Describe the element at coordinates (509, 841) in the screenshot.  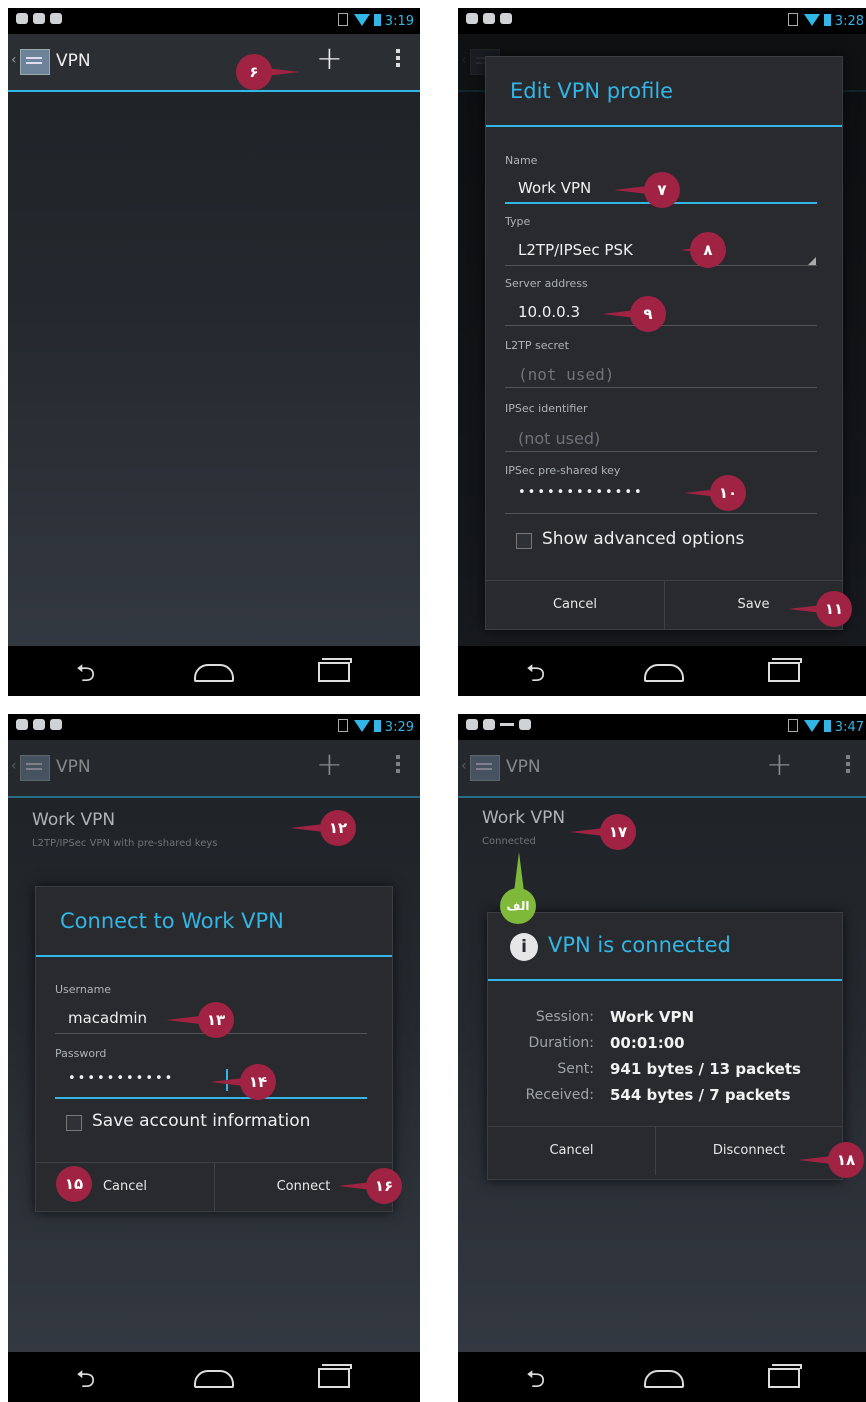
I see `vpn-list-item-status: Connected` at that location.